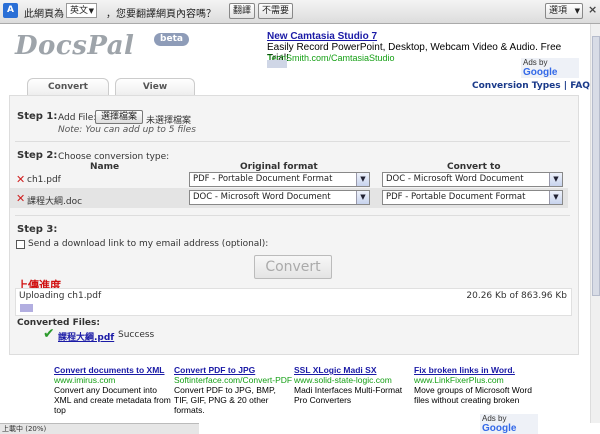  I want to click on step1-label: Step 1:, so click(37, 116).